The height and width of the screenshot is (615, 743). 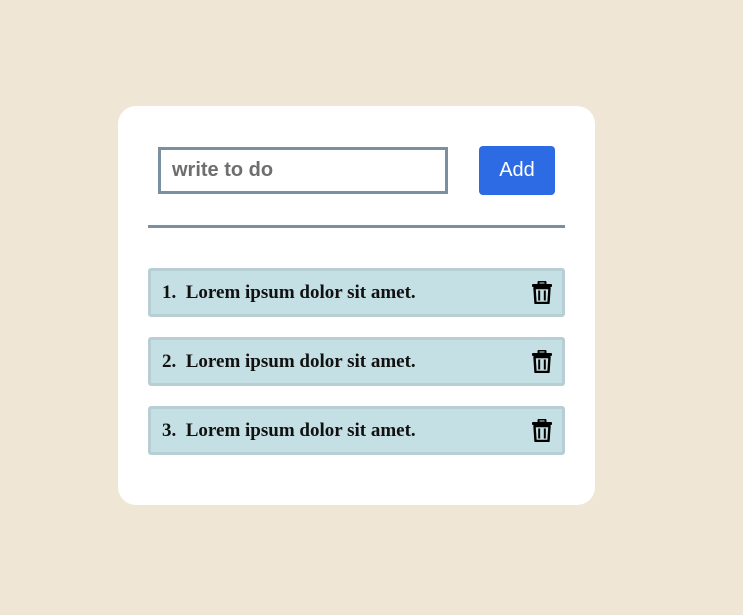 I want to click on divider, so click(x=356, y=226).